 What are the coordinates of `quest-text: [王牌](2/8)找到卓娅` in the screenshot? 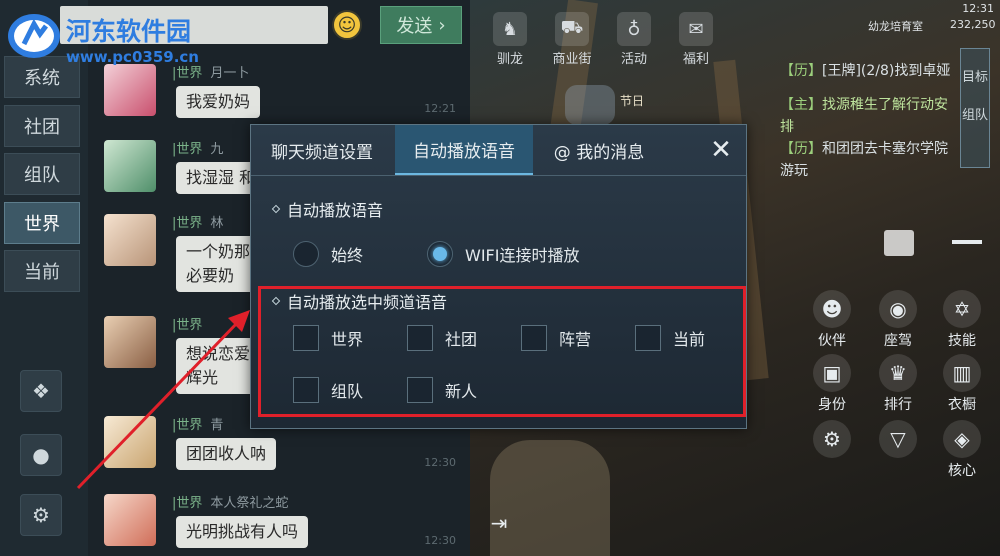 It's located at (886, 71).